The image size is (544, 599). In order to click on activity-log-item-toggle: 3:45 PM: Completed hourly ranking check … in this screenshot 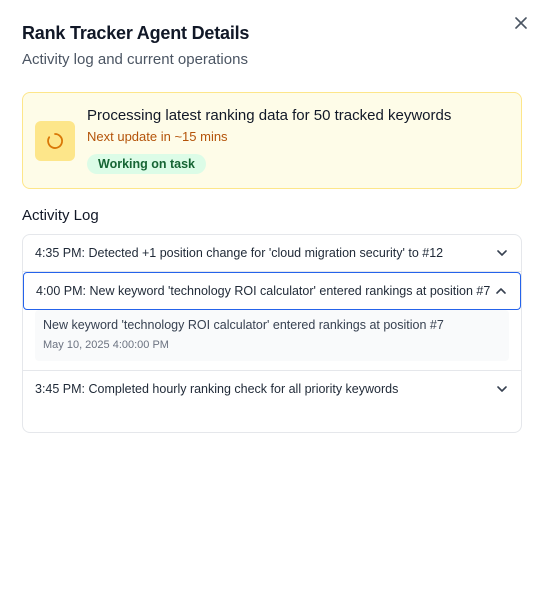, I will do `click(272, 389)`.